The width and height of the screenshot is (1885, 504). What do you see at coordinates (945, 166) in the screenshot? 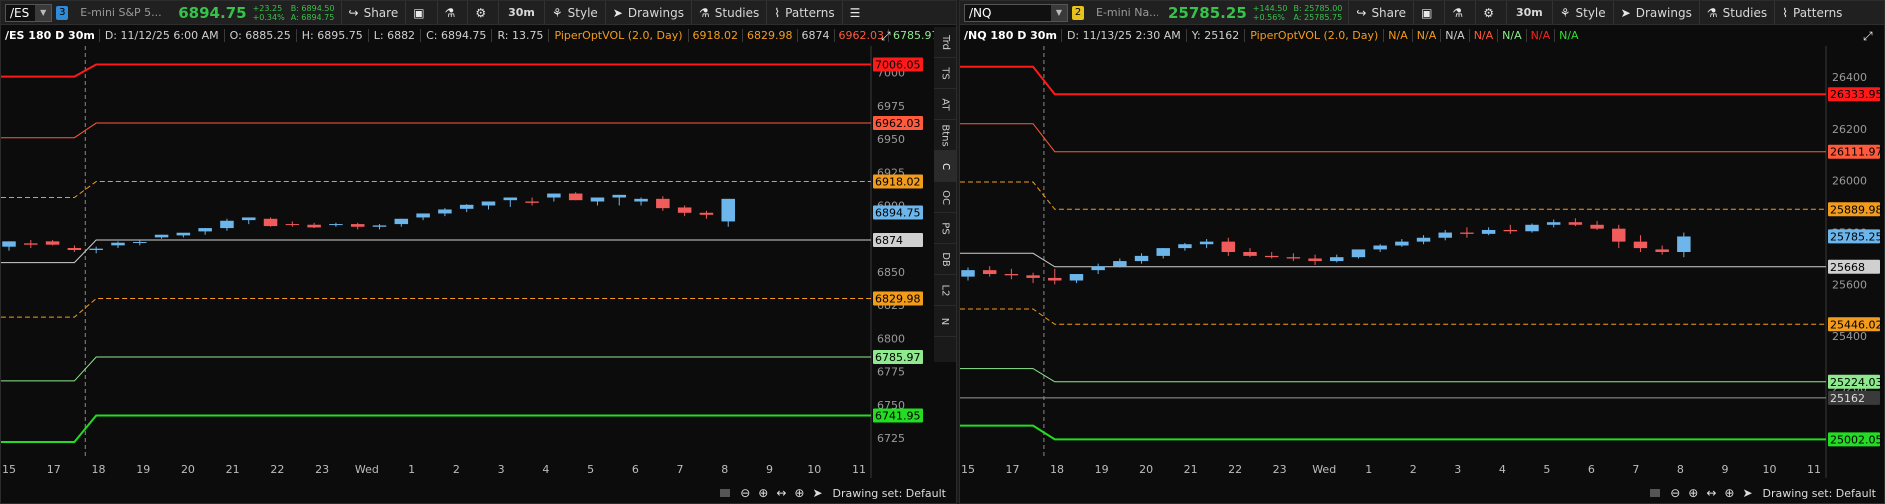
I see `side-tab-c: C` at bounding box center [945, 166].